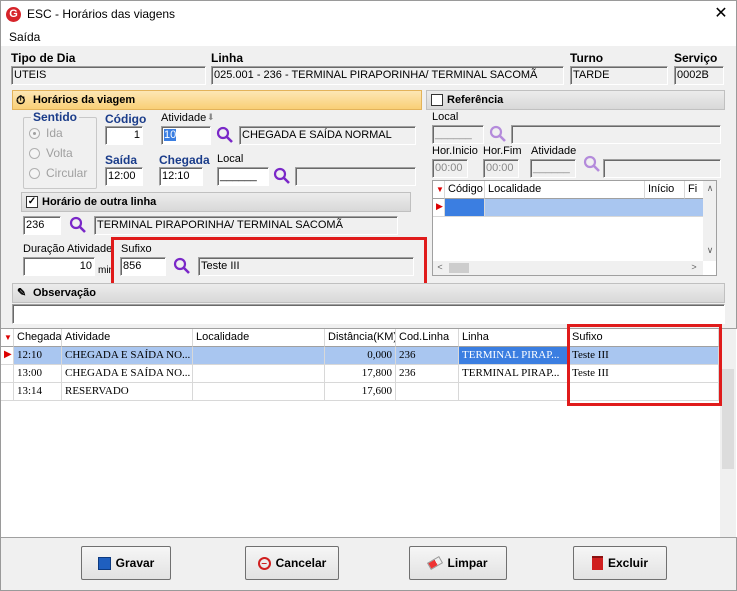  I want to click on referencia-header: Referência, so click(575, 100).